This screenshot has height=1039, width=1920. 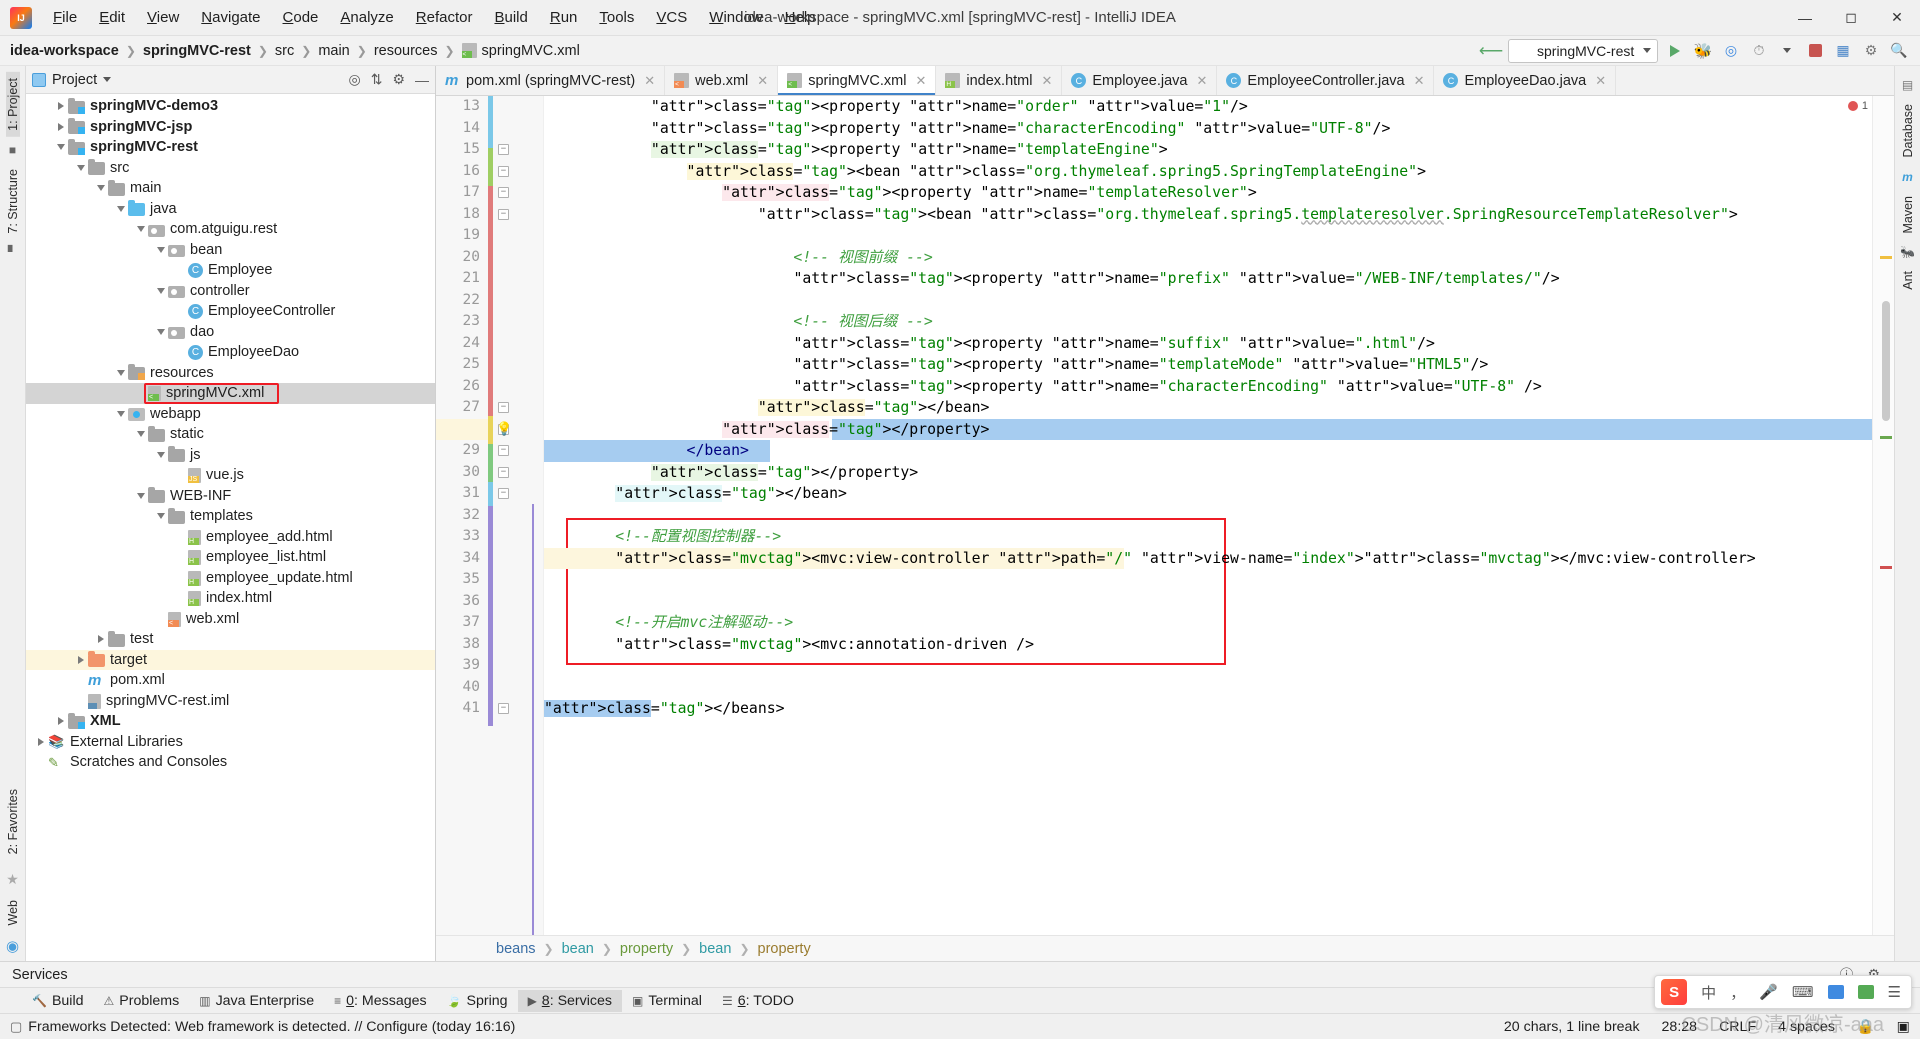 I want to click on menu-item-help: Help, so click(x=800, y=17).